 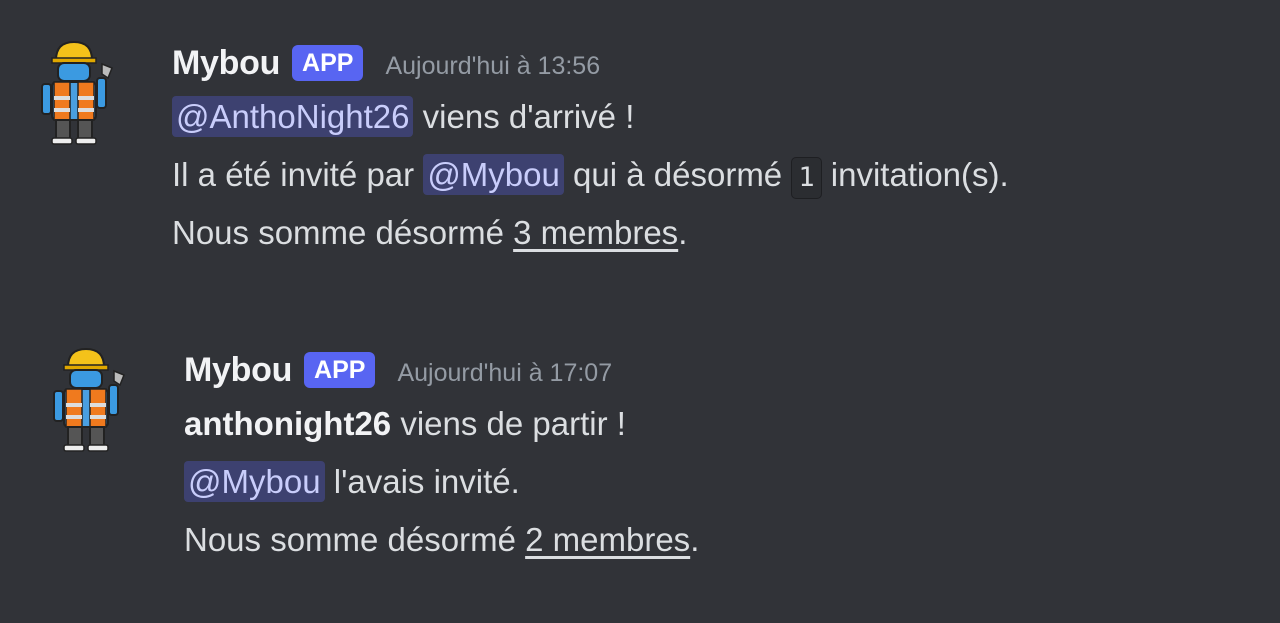 I want to click on message-line: Nous somme désormé 3 membres., so click(x=590, y=233).